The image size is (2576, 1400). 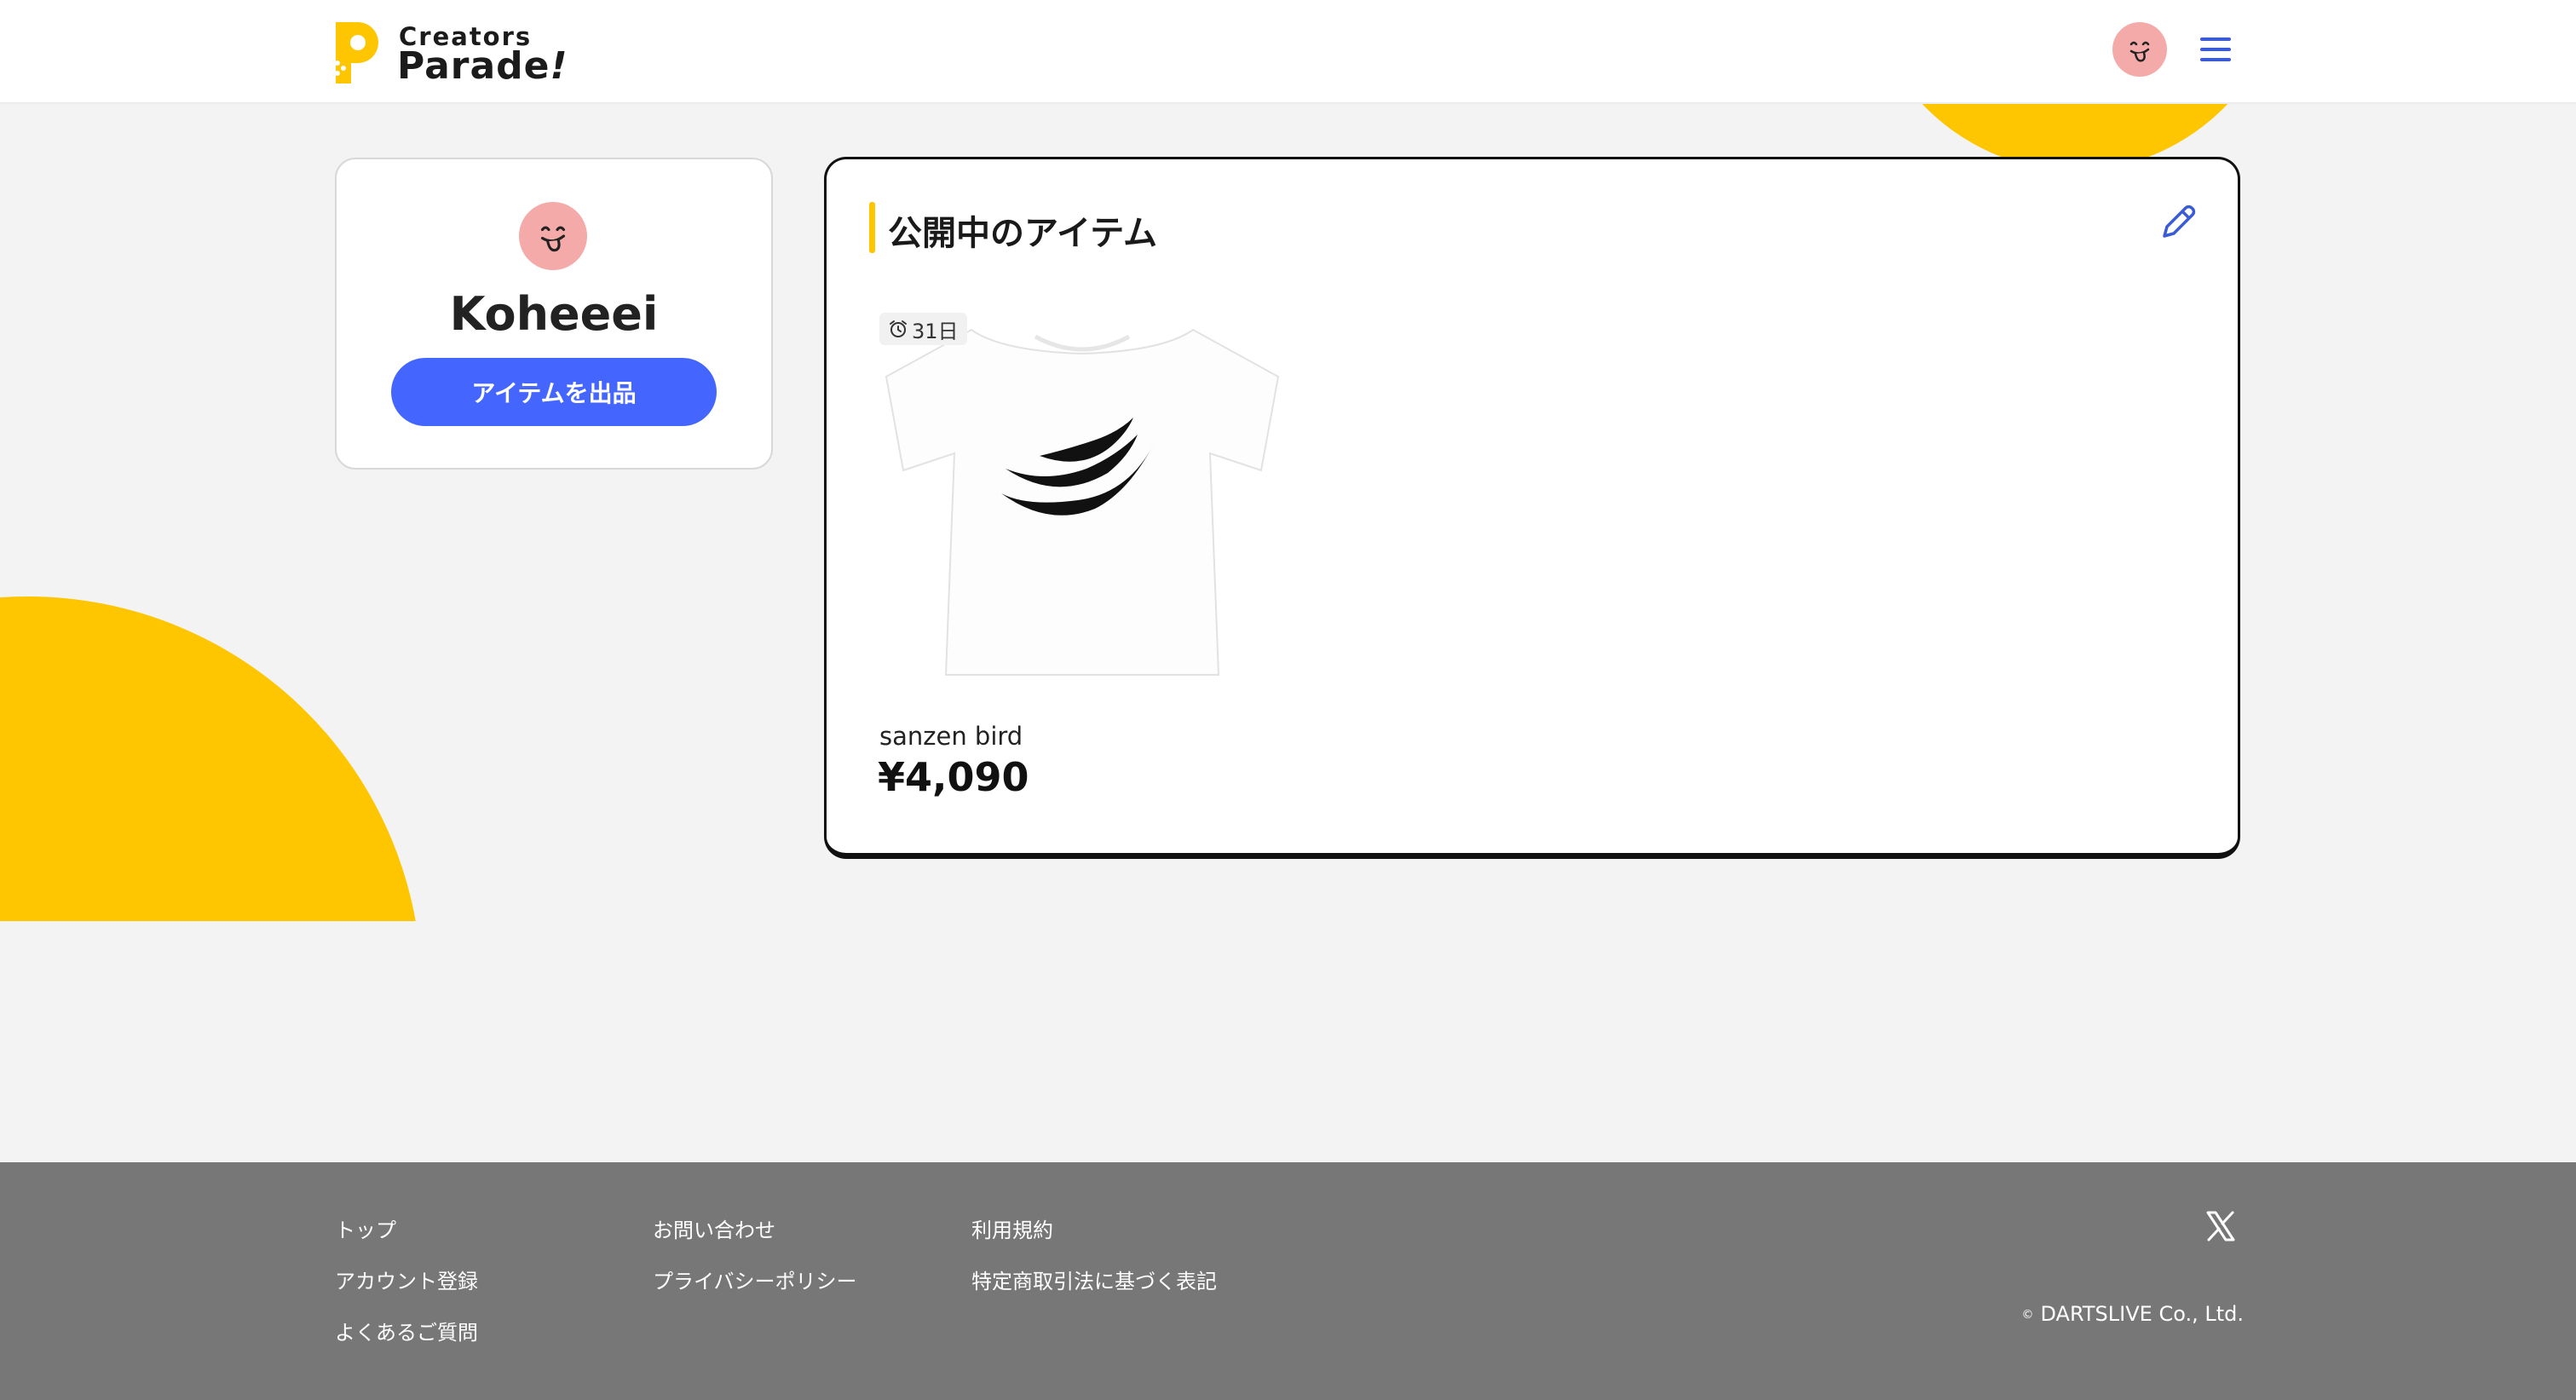 I want to click on footer-column-1: トップ アカウント登録 よくあるご質問, so click(x=406, y=1283).